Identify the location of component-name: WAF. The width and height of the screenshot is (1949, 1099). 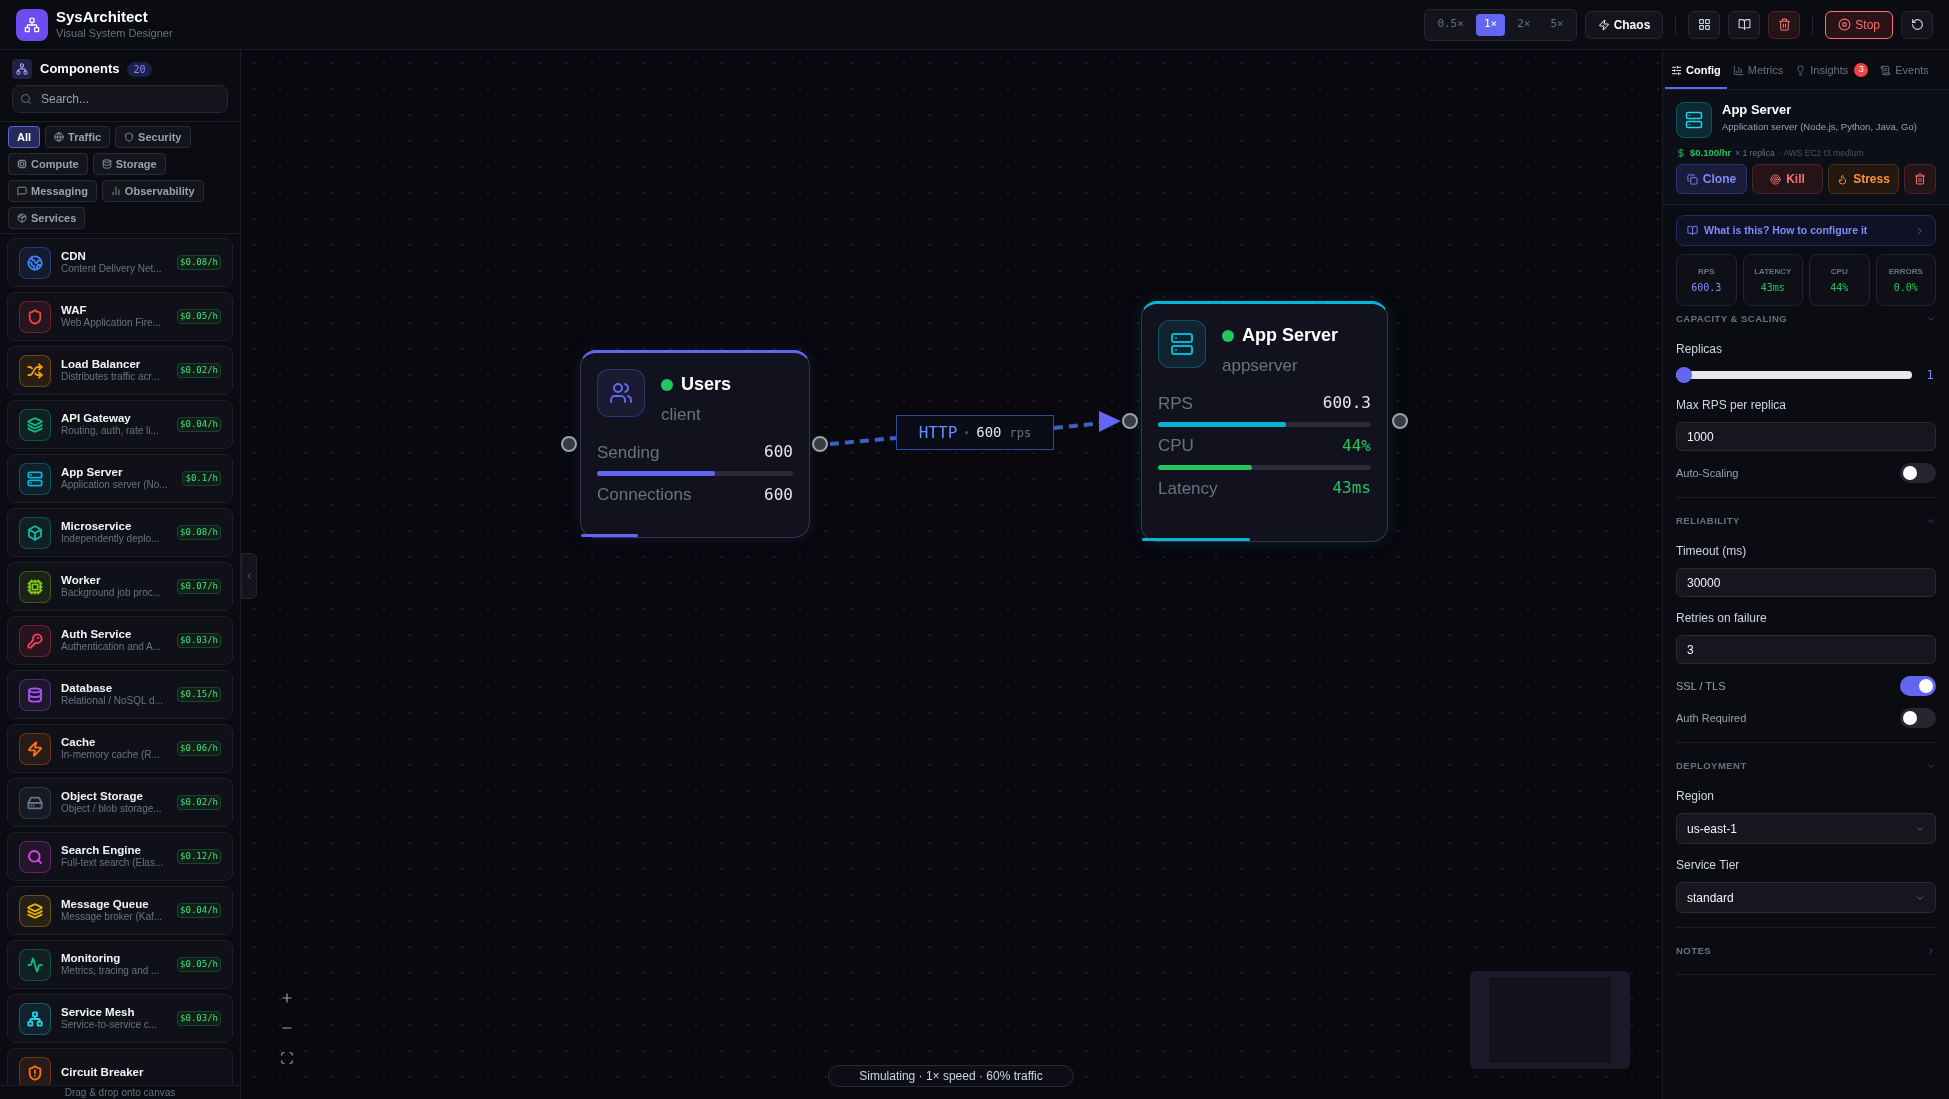
(74, 310).